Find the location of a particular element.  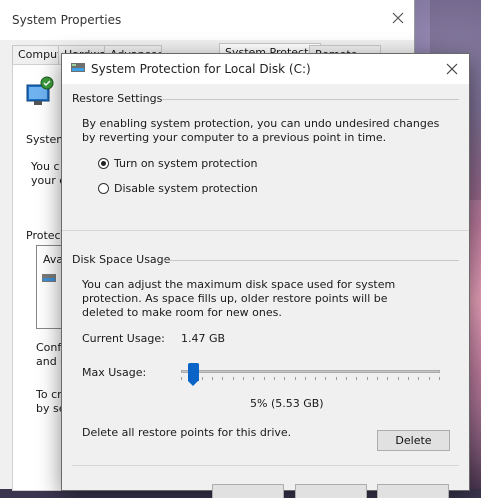

computer-shield-icon is located at coordinates (40, 90).